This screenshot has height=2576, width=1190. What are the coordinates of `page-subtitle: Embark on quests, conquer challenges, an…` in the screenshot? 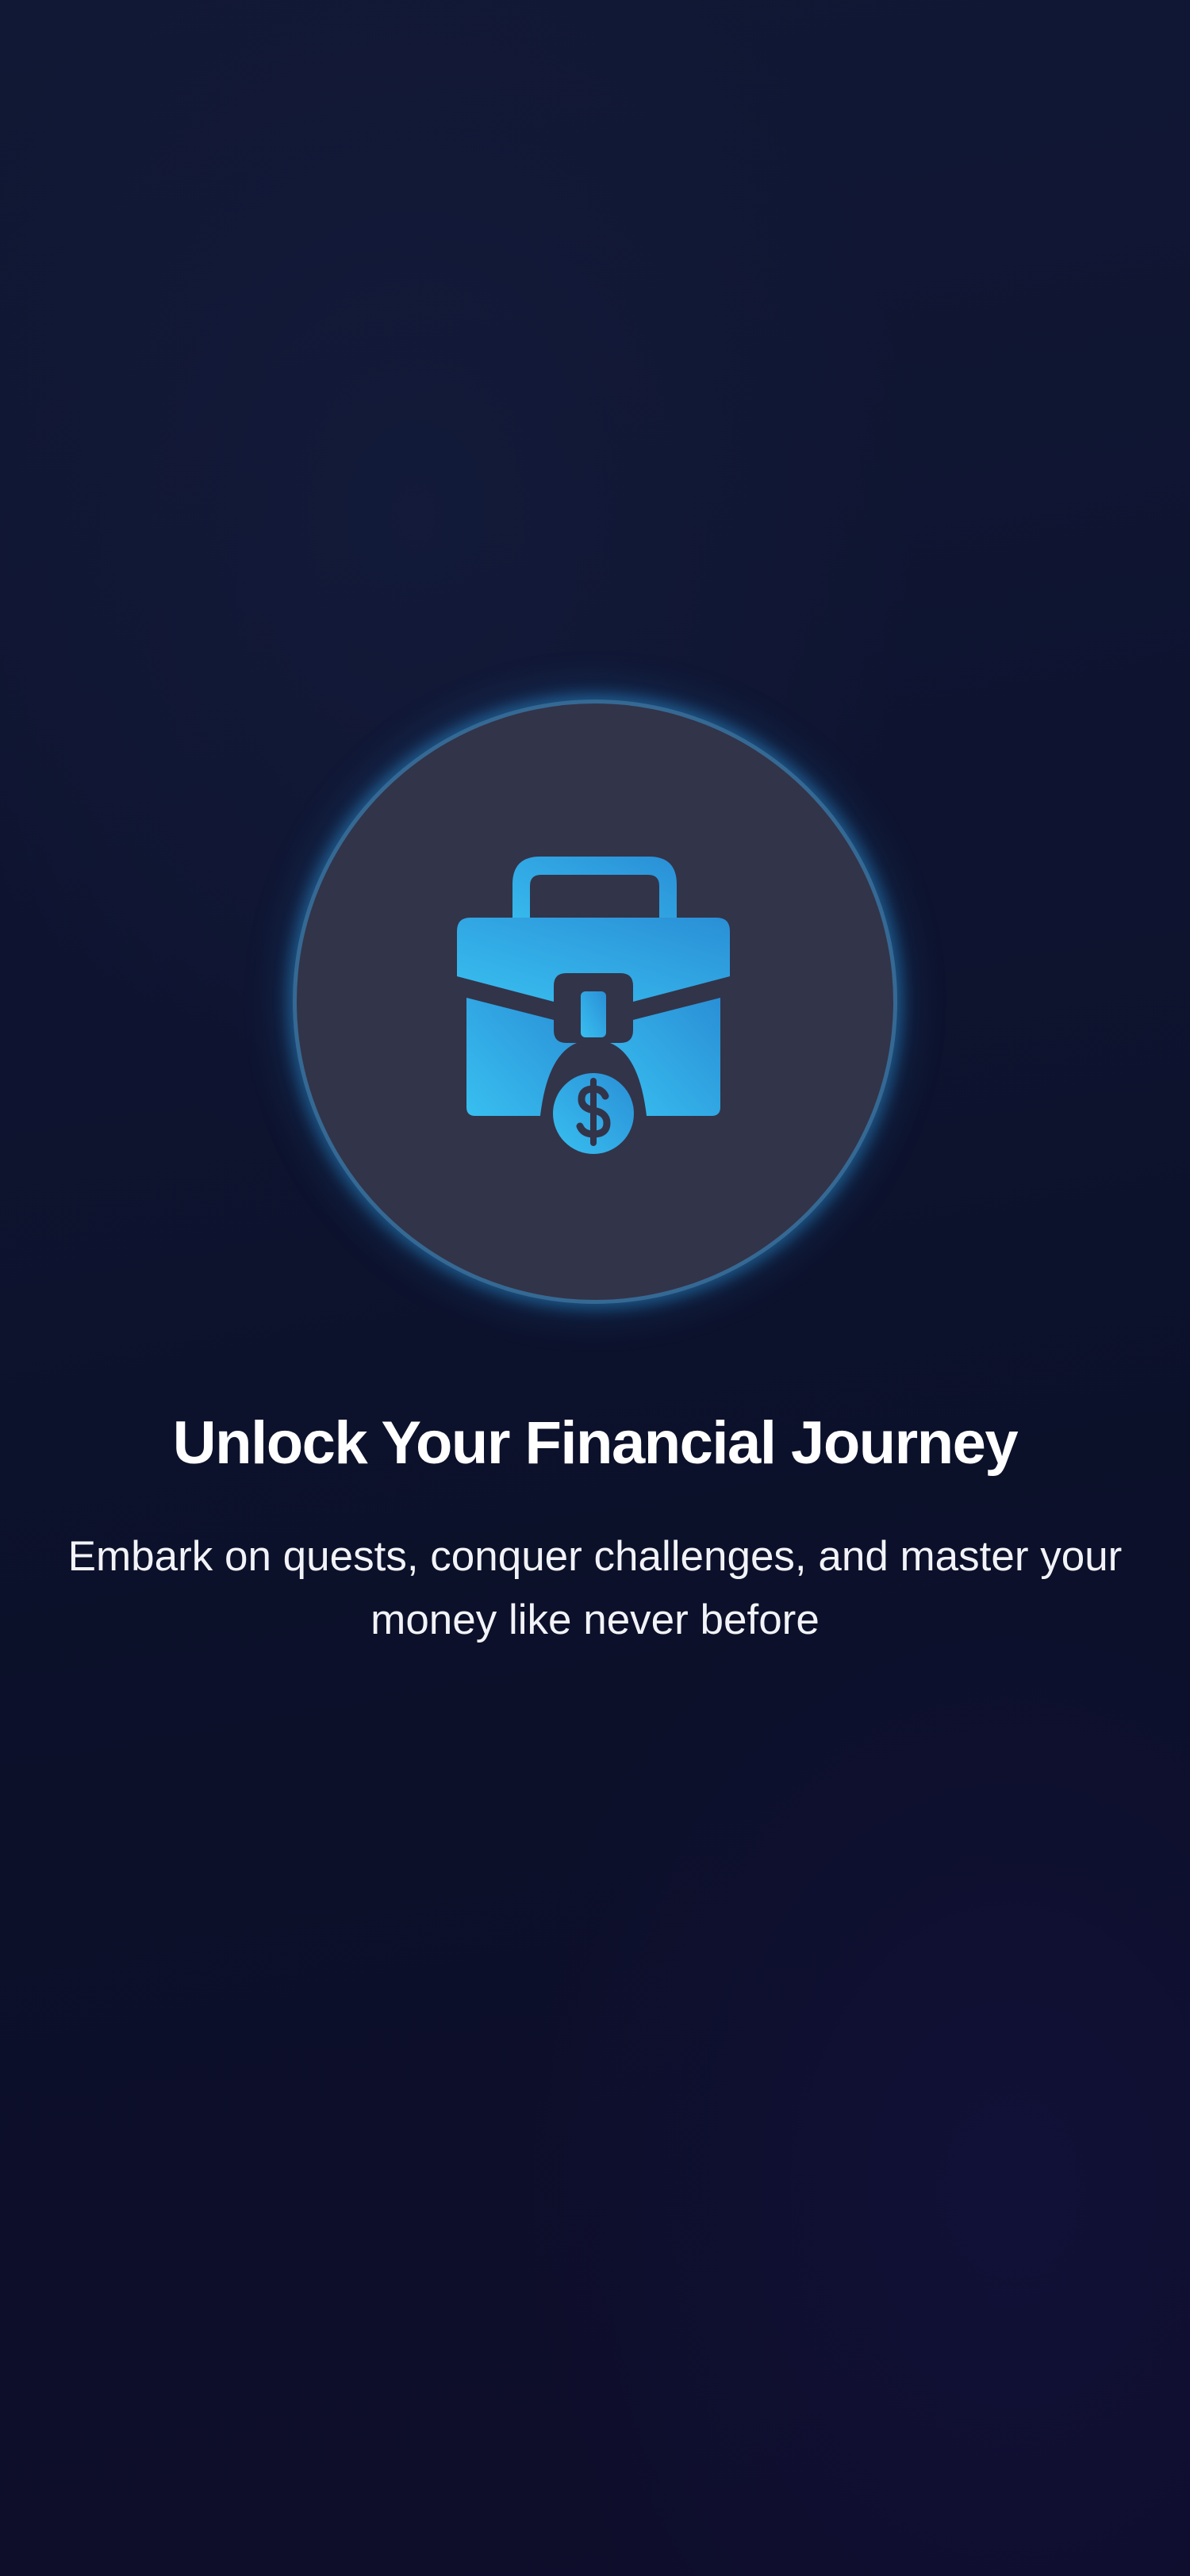 It's located at (595, 1588).